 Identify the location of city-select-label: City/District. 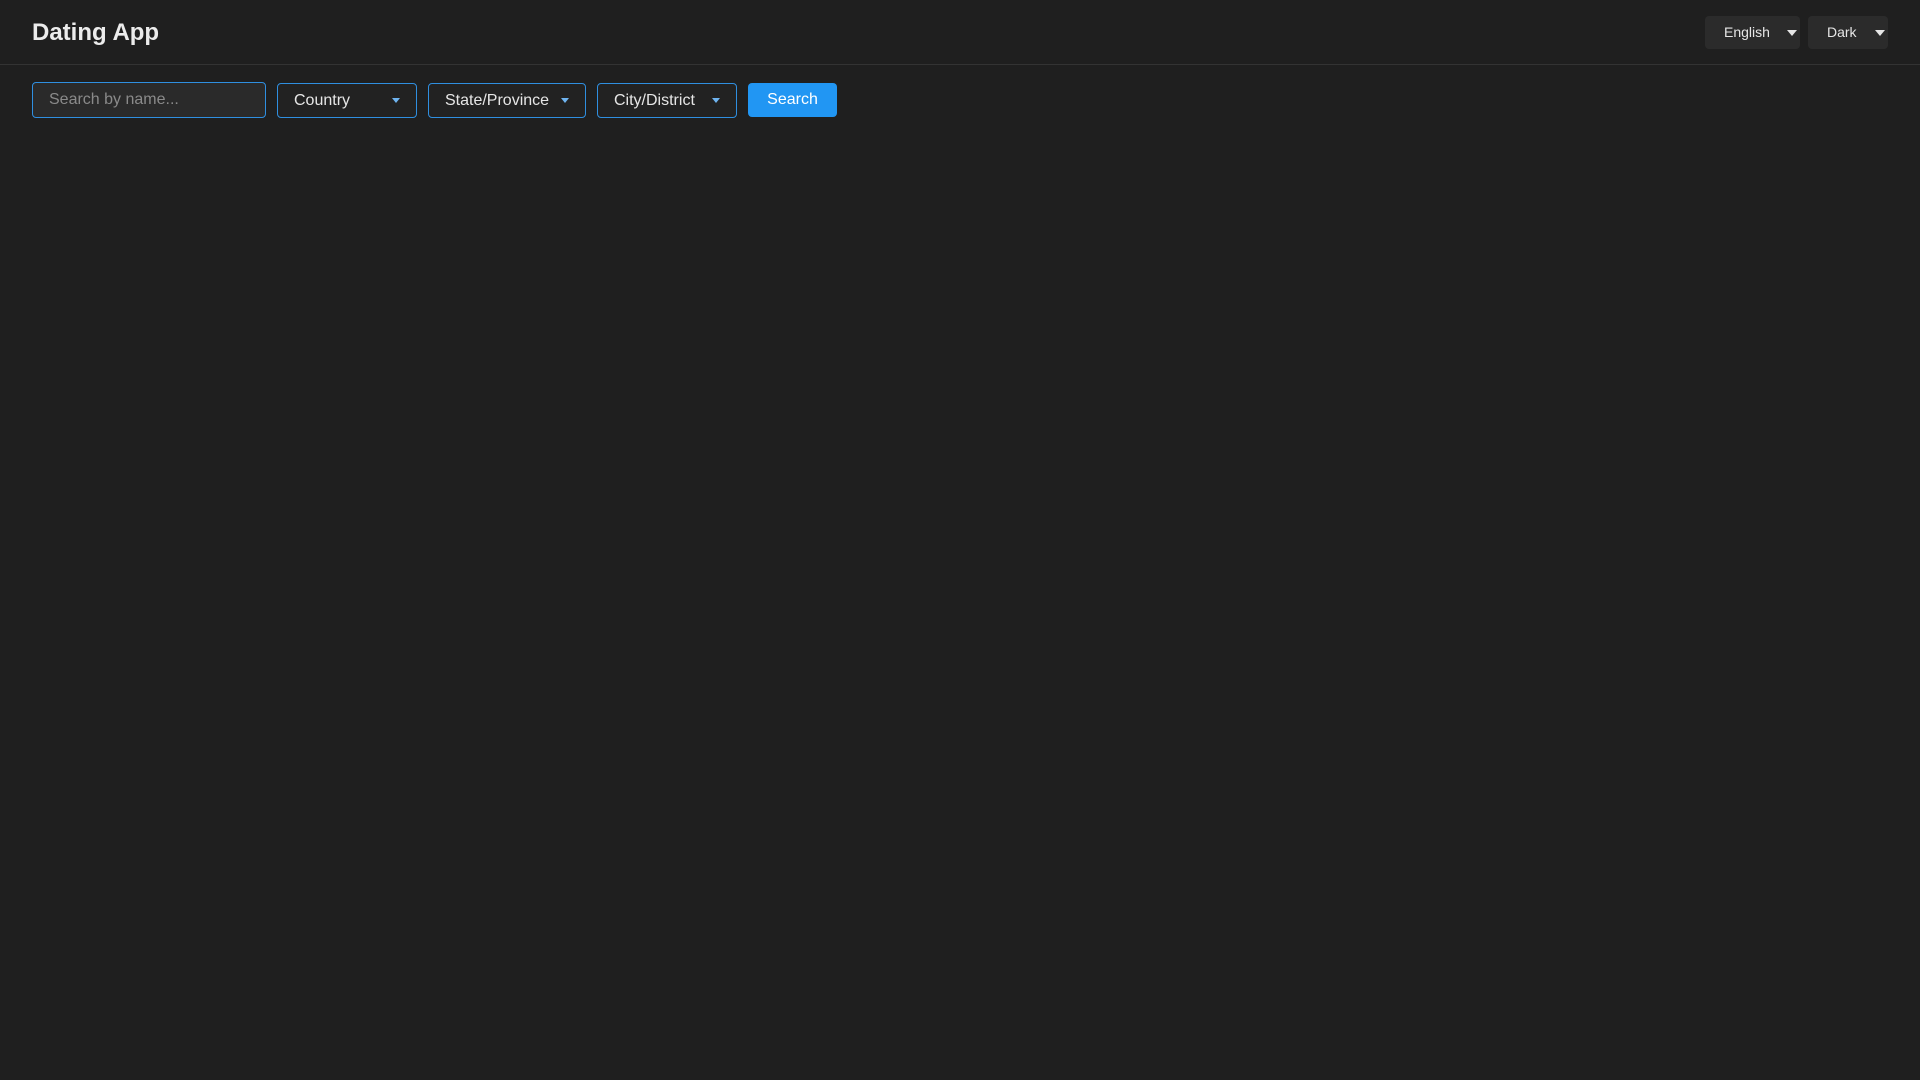
(654, 100).